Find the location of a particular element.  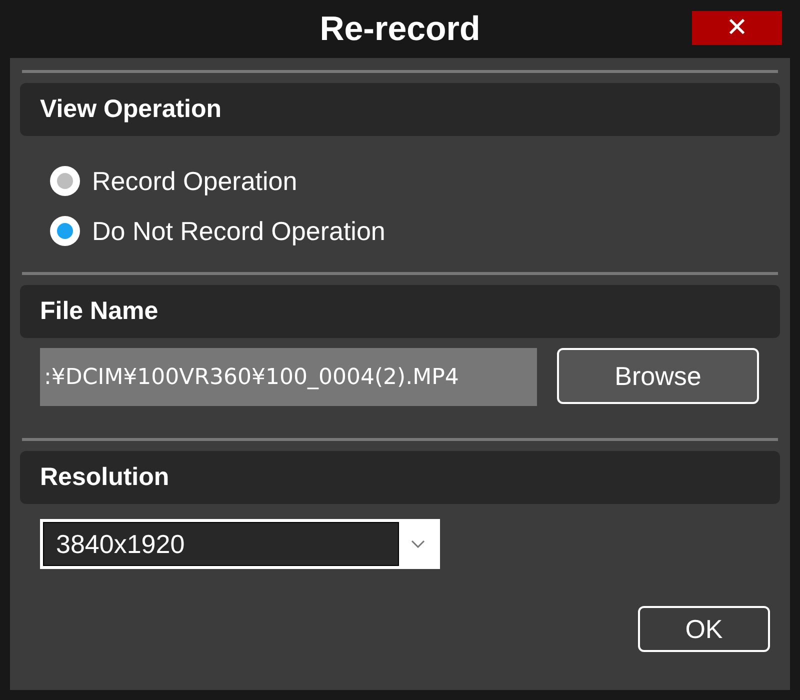

chevron-down-icon is located at coordinates (418, 544).